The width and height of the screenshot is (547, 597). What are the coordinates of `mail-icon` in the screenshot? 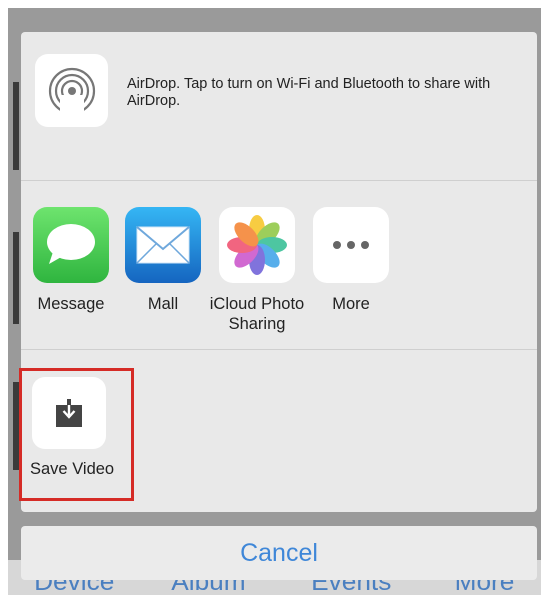 It's located at (163, 245).